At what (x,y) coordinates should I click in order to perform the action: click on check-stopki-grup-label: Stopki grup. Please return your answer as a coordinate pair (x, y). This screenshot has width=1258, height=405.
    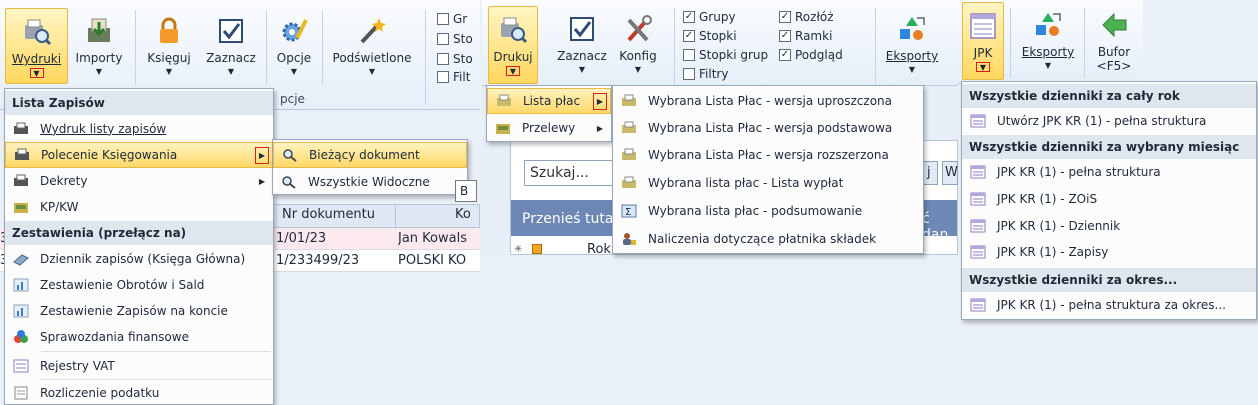
    Looking at the image, I should click on (734, 55).